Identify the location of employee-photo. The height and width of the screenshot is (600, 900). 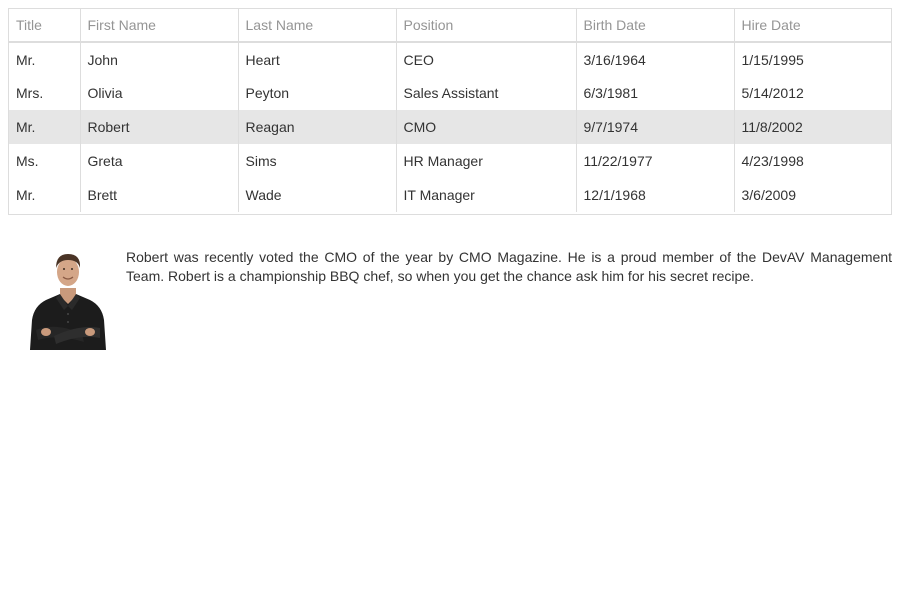
(68, 302).